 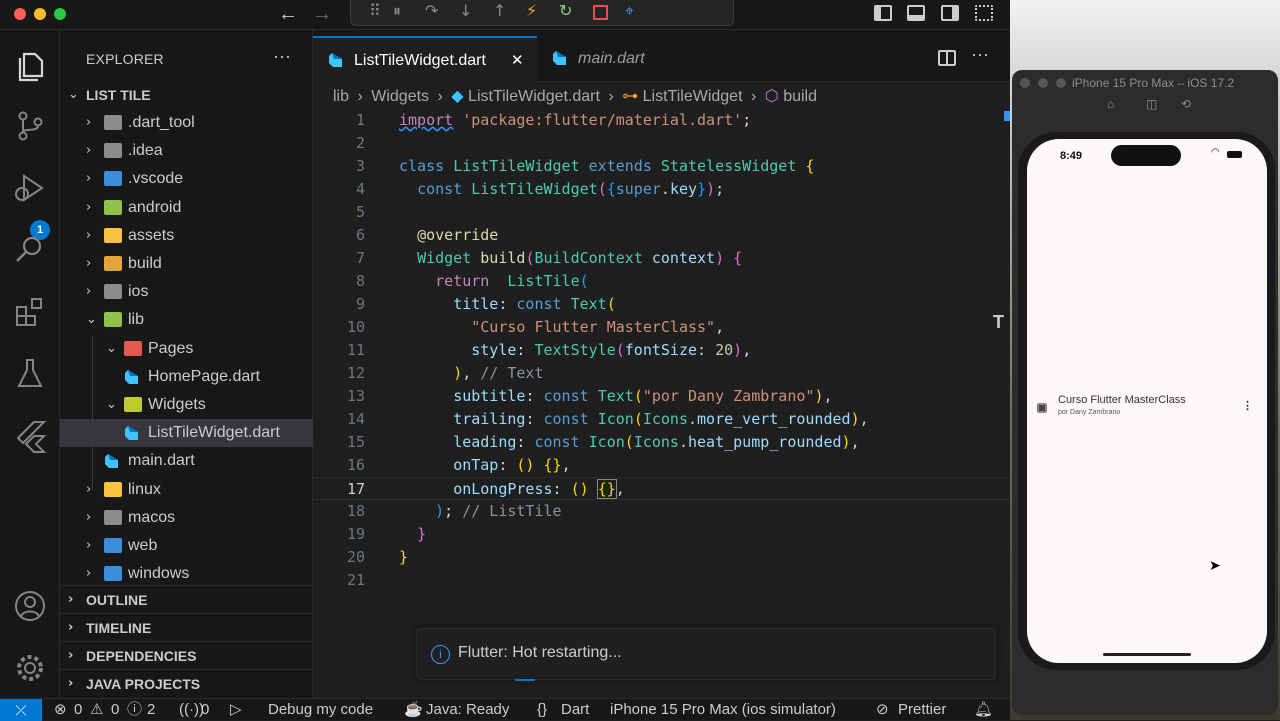 I want to click on close-icon: ✕, so click(x=517, y=61).